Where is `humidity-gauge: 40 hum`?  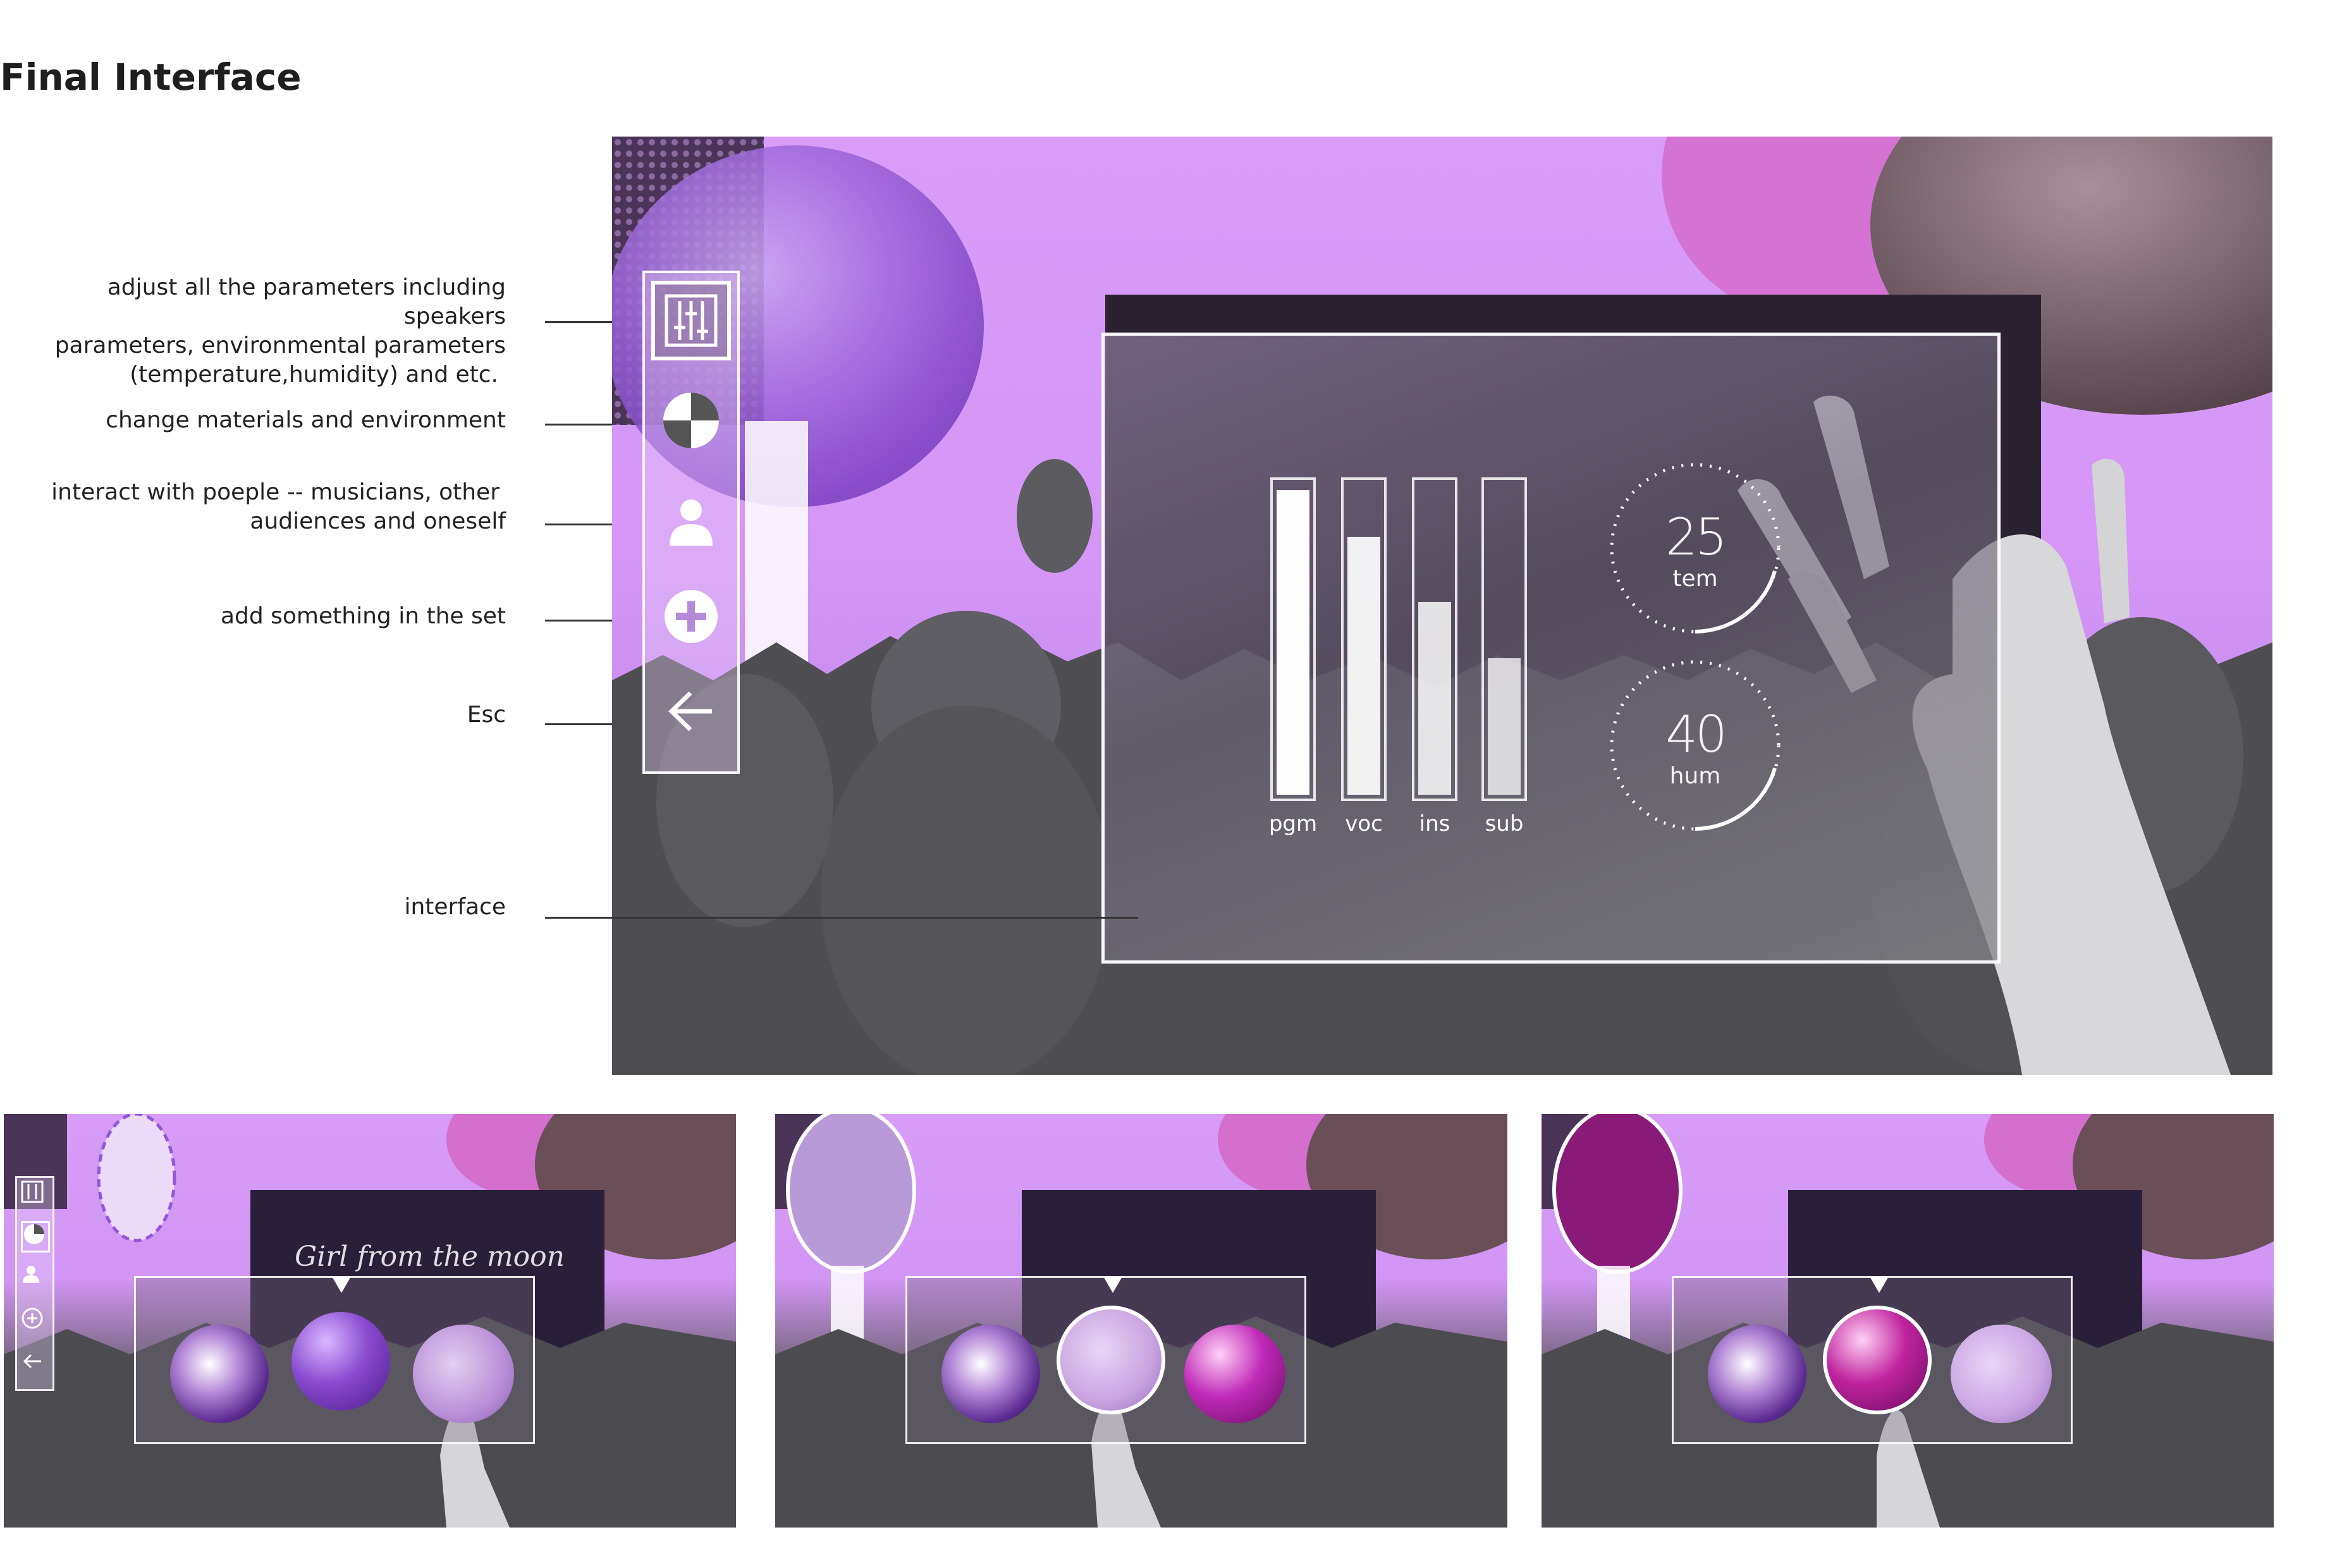 humidity-gauge: 40 hum is located at coordinates (1695, 745).